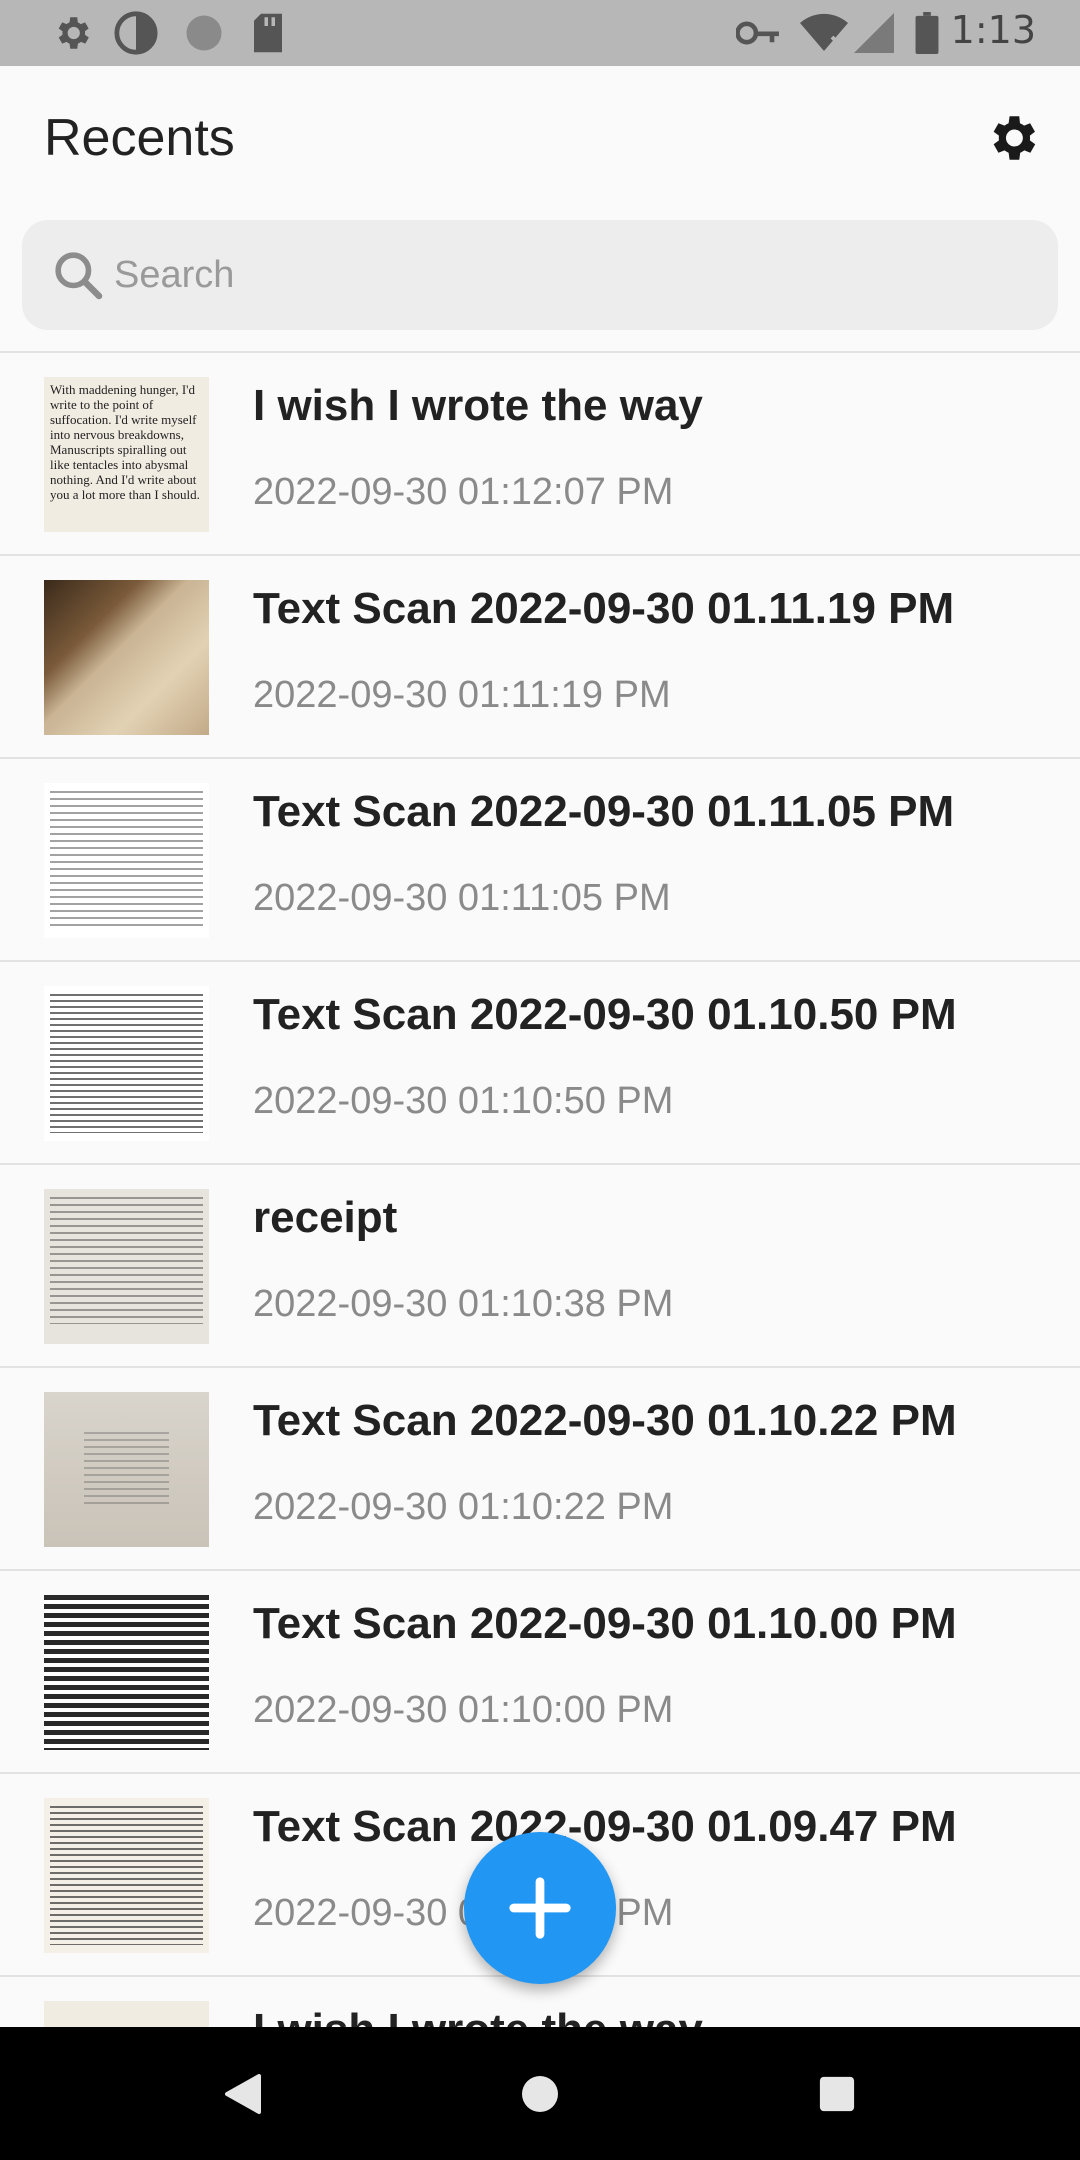  I want to click on item-date: 2022-09-30 01:10:50 PM, so click(463, 1101).